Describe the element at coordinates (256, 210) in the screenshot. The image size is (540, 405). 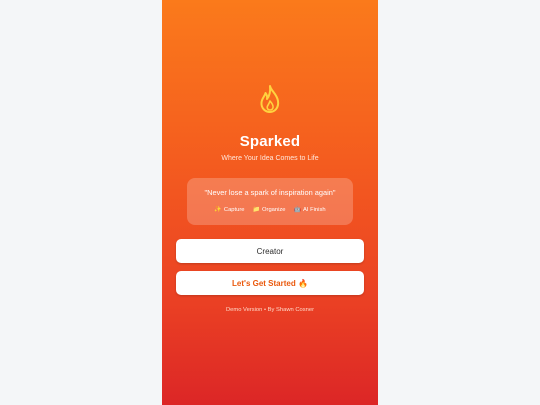
I see `folder-icon: 📁` at that location.